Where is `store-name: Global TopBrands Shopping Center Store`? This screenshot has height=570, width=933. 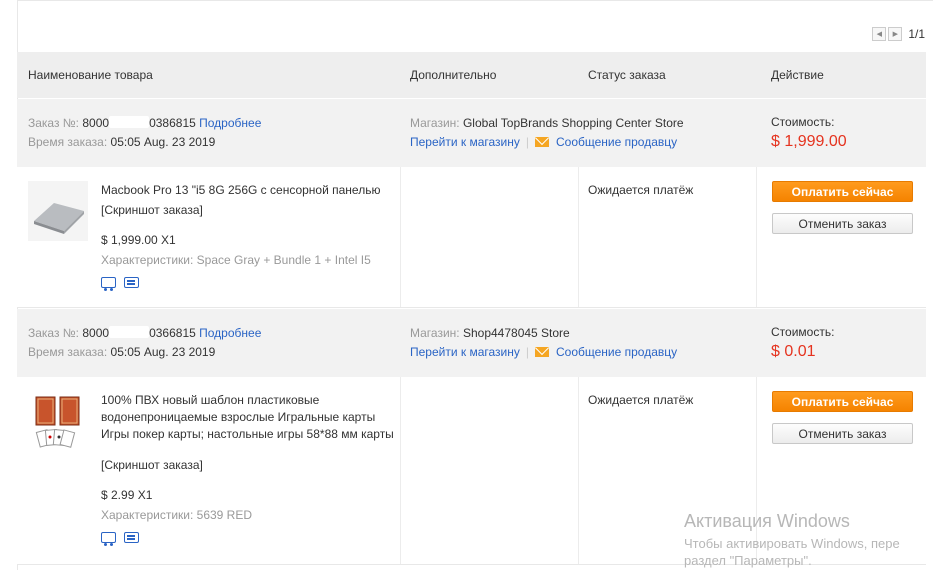 store-name: Global TopBrands Shopping Center Store is located at coordinates (573, 123).